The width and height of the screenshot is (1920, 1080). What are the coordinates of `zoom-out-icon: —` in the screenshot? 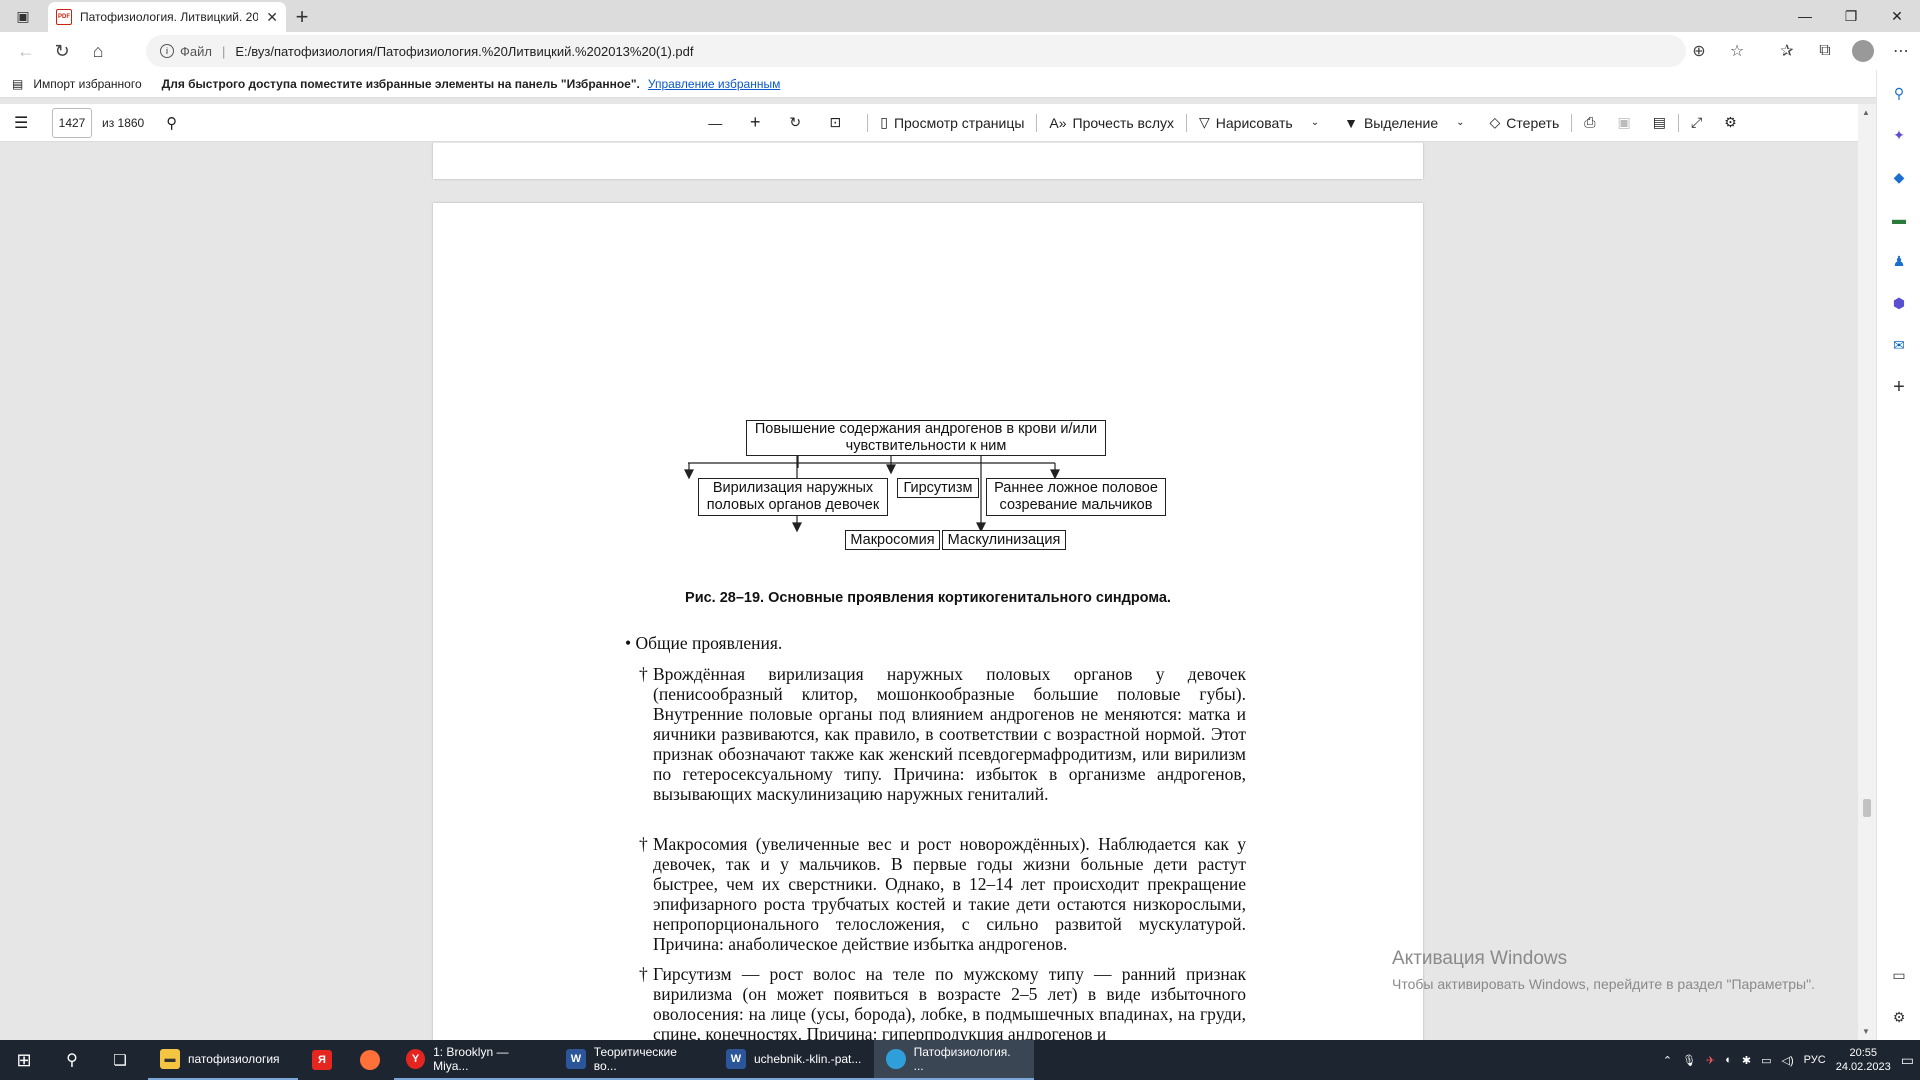 It's located at (715, 123).